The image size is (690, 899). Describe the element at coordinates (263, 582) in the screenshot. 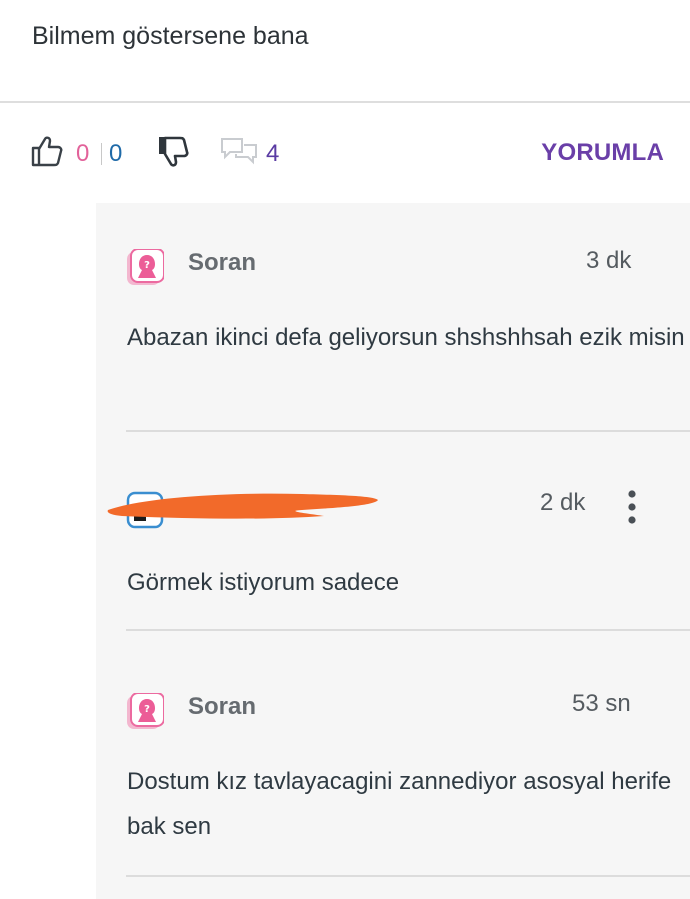

I see `comment-text: Görmek istiyorum sadece` at that location.